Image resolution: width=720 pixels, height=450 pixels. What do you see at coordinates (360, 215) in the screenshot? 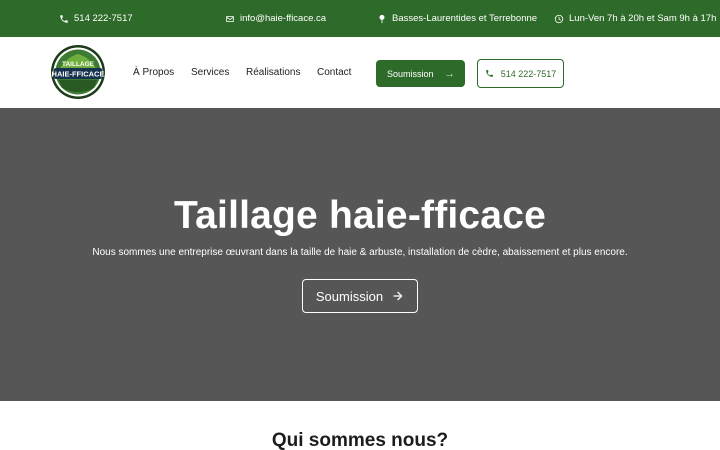
I see `hero-title: Taillage haie-fficace` at bounding box center [360, 215].